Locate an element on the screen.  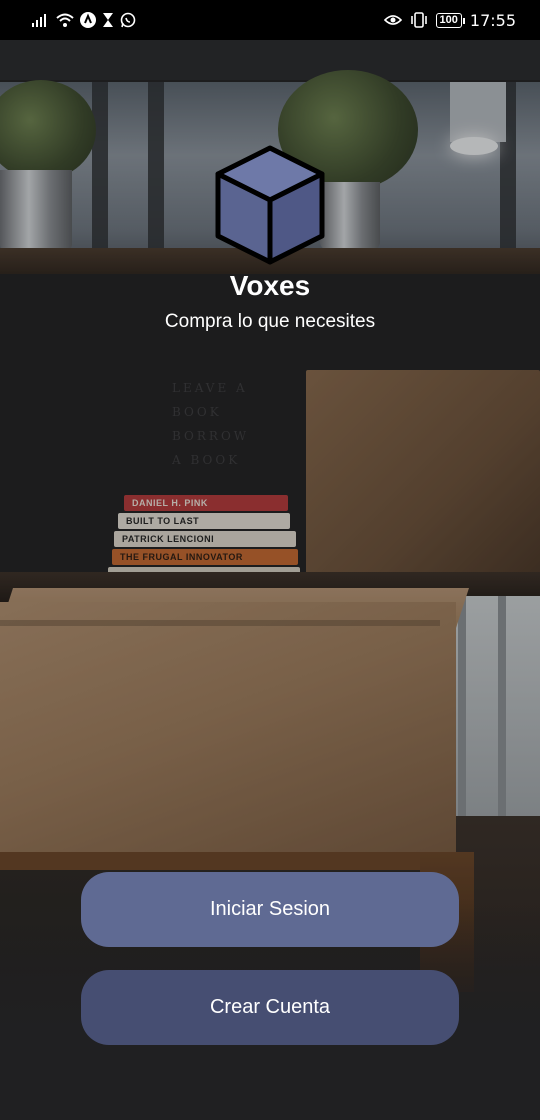
wifi-icon is located at coordinates (65, 20).